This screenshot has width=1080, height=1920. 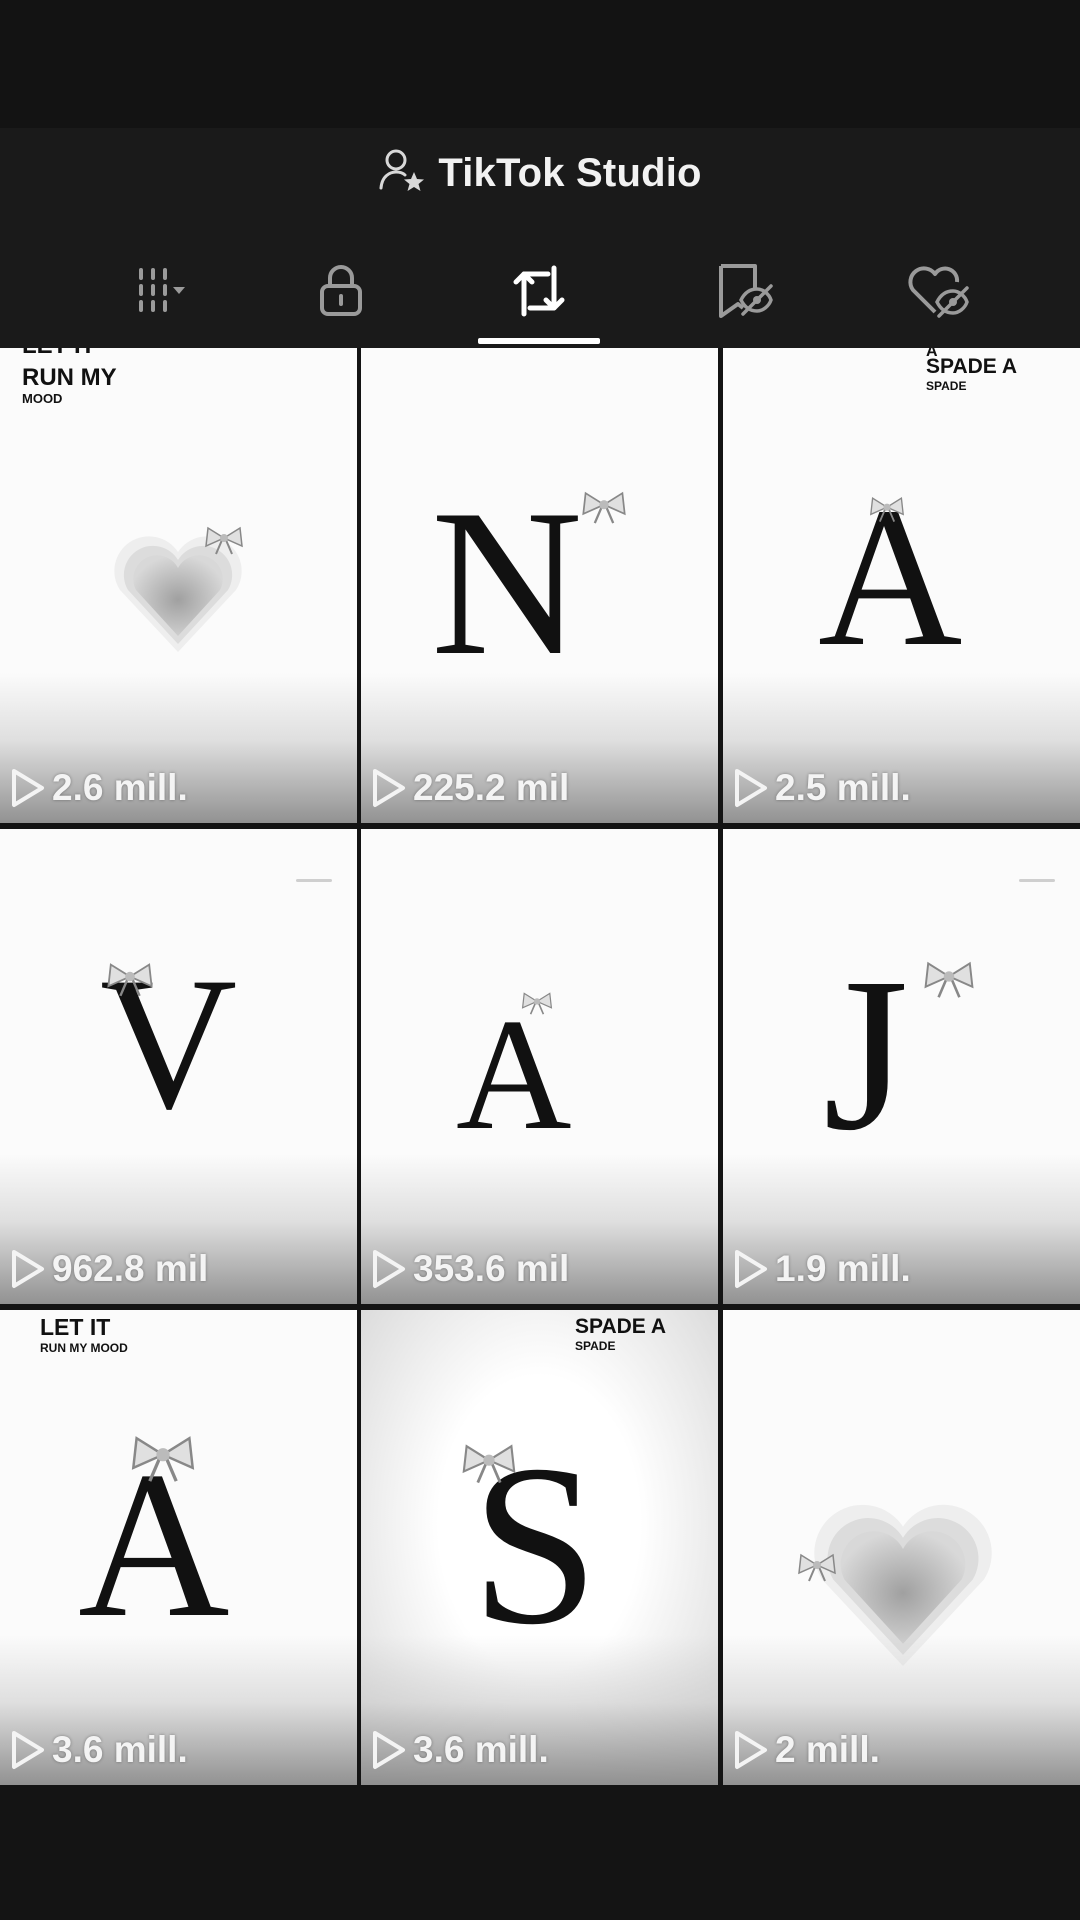 What do you see at coordinates (75, 1327) in the screenshot?
I see `caption-main: LET IT` at bounding box center [75, 1327].